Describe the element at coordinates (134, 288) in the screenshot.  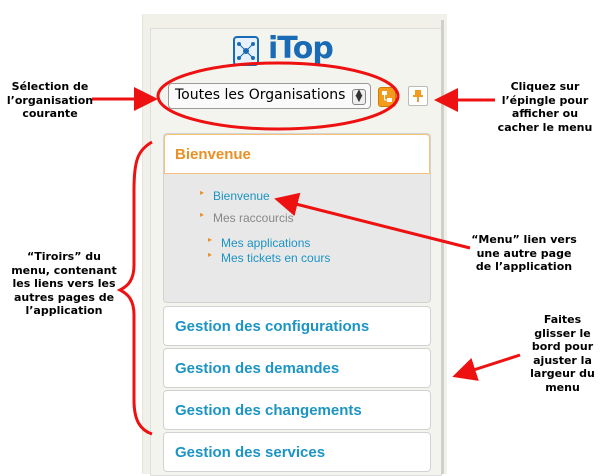
I see `drawers-brace` at that location.